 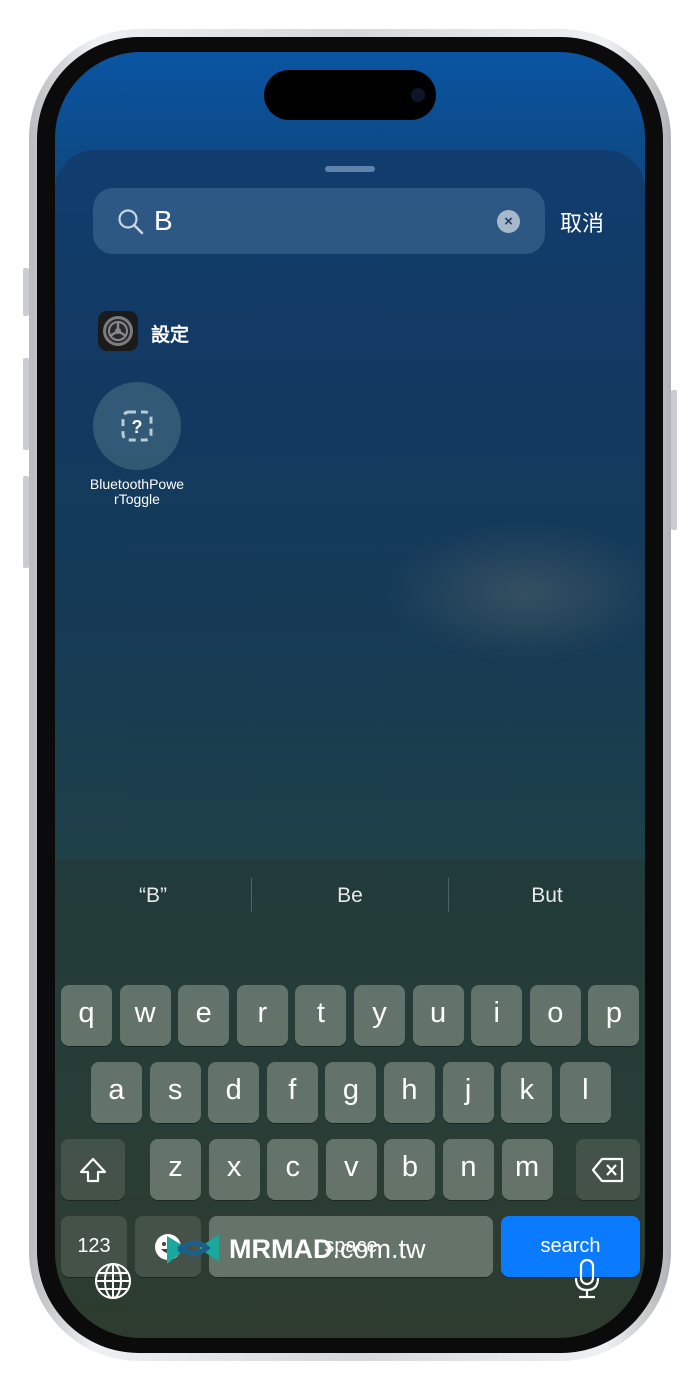 I want to click on key-f: f, so click(x=292, y=1092).